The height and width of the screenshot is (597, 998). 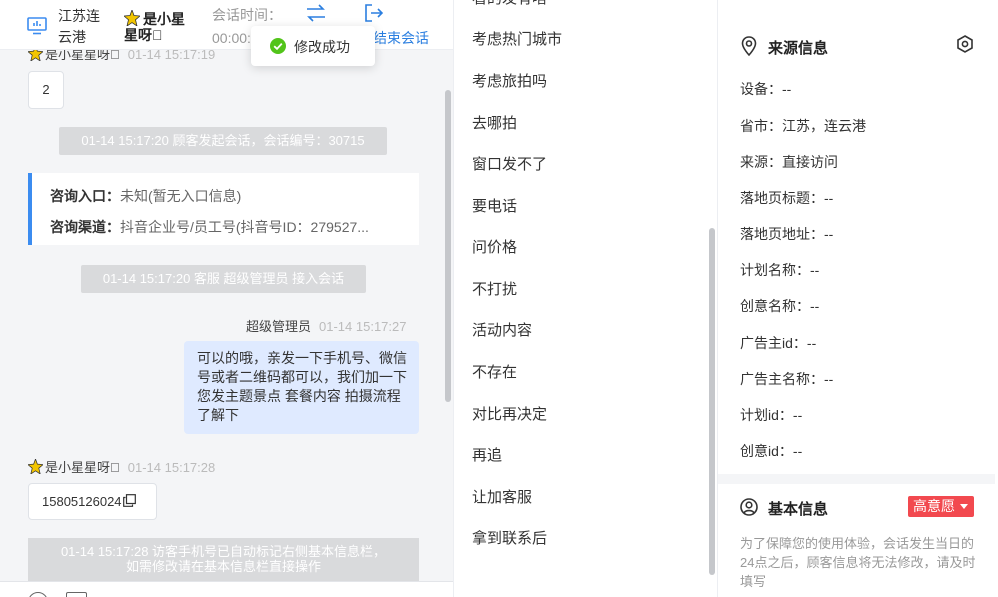 What do you see at coordinates (146, 196) in the screenshot?
I see `entry-row: 咨询入口：未知(暂无入口信息)` at bounding box center [146, 196].